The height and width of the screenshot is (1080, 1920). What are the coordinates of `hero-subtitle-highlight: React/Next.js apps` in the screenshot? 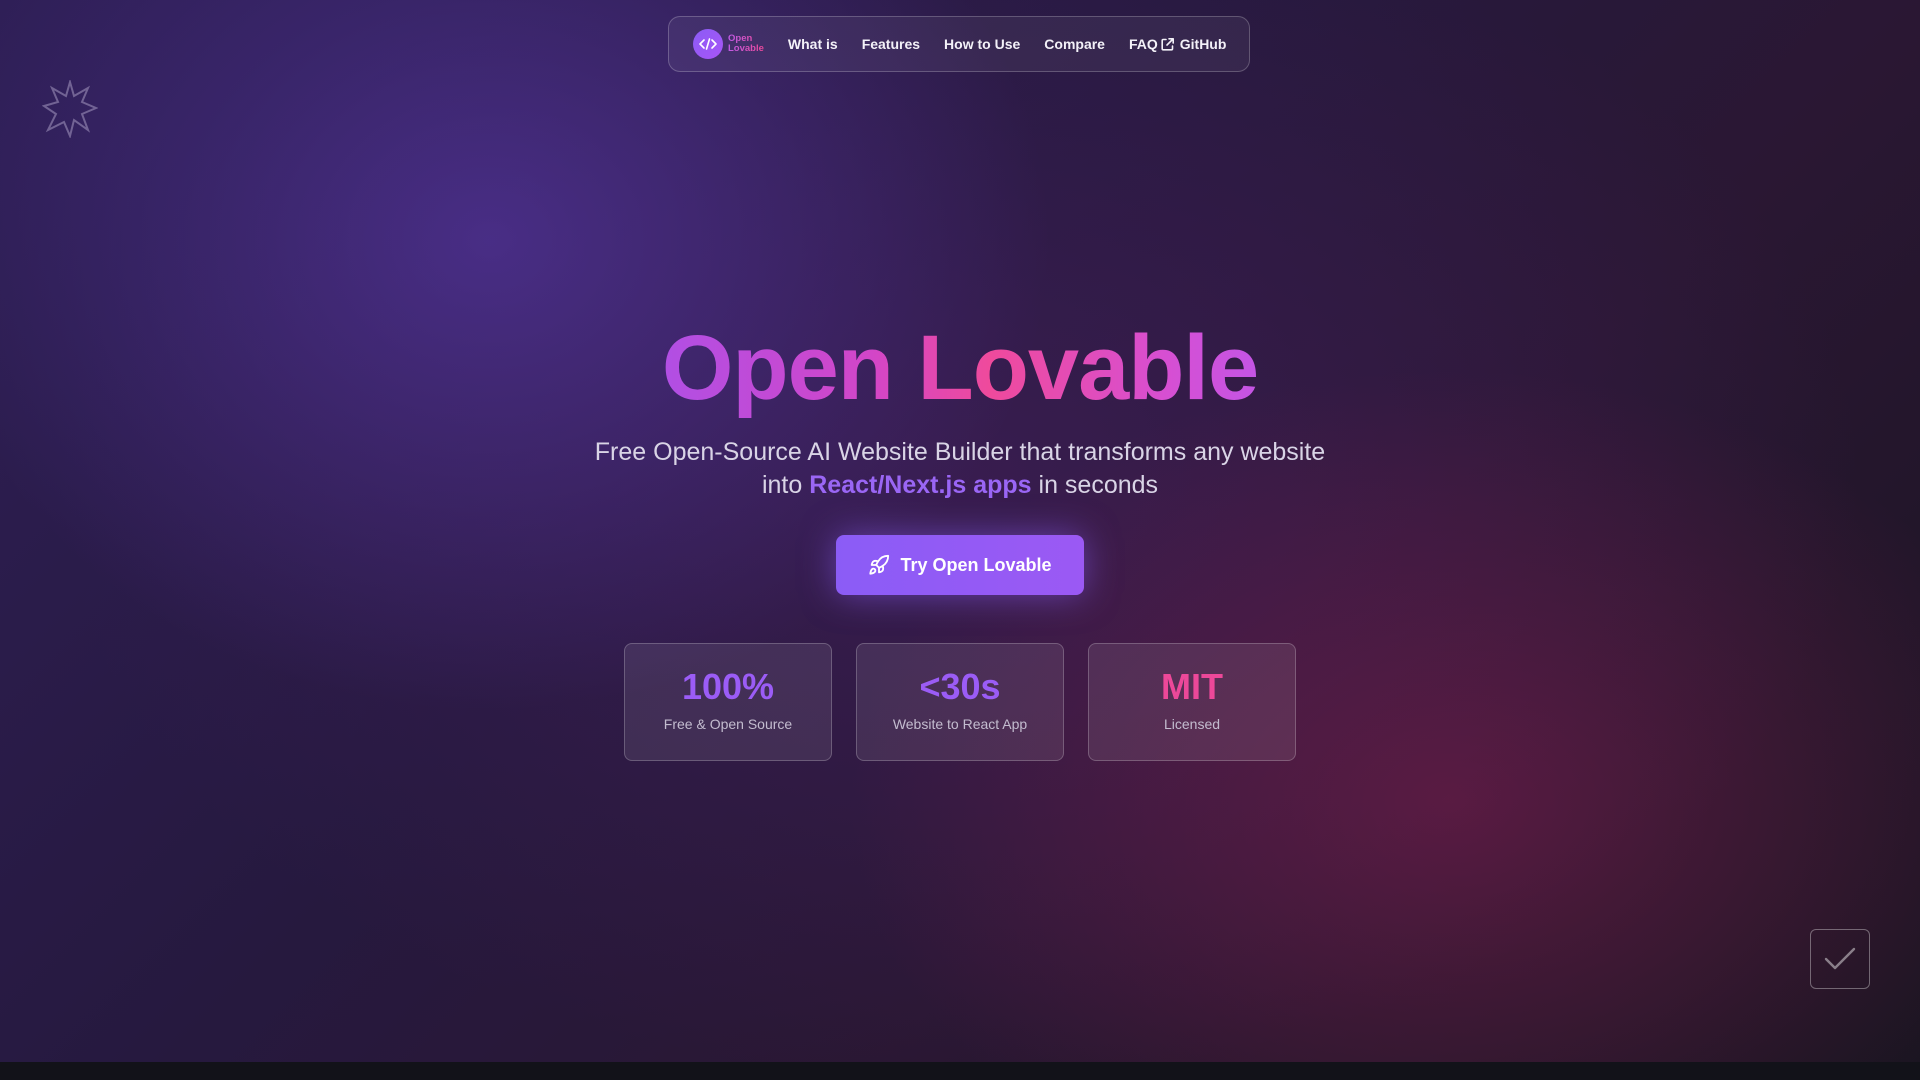 It's located at (920, 485).